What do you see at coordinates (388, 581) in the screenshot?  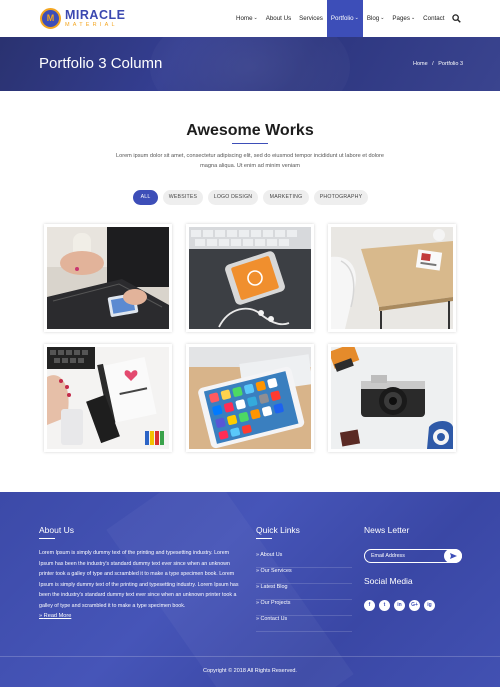 I see `footer-social-heading: Social Media` at bounding box center [388, 581].